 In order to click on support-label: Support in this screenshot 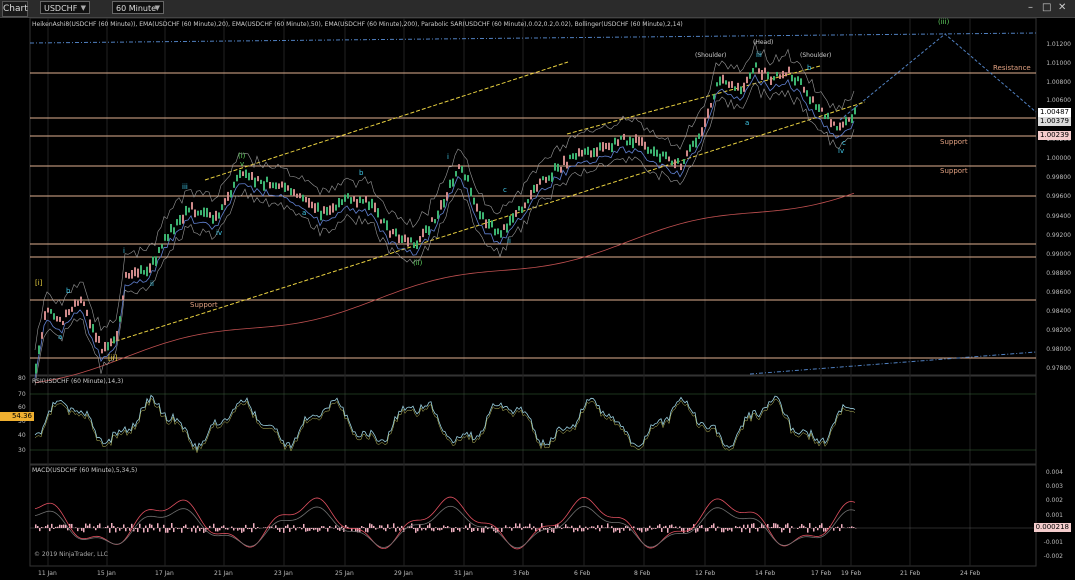, I will do `click(204, 305)`.